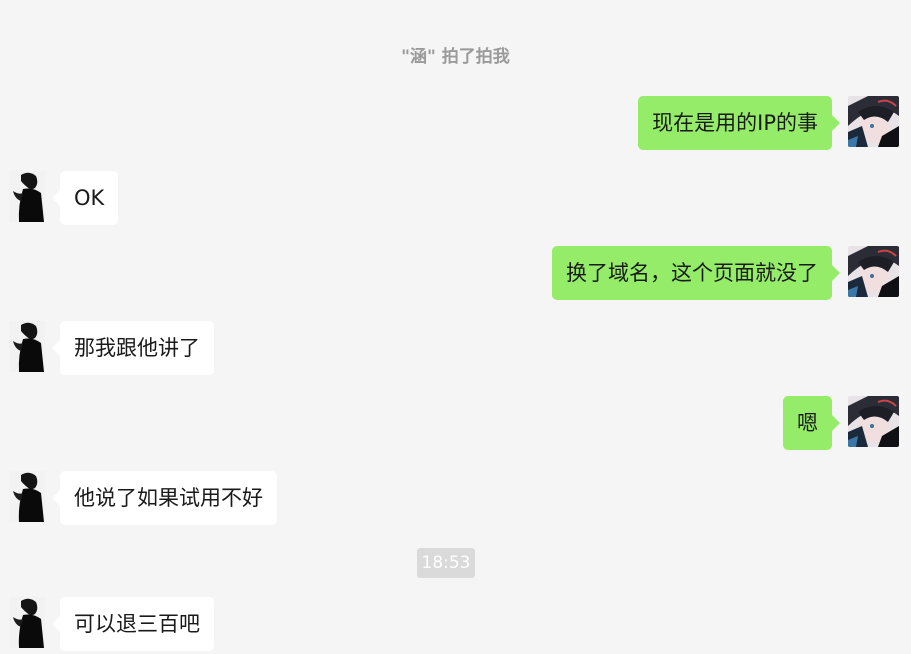  I want to click on message-bubble: 现在是用的IP的事, so click(739, 123).